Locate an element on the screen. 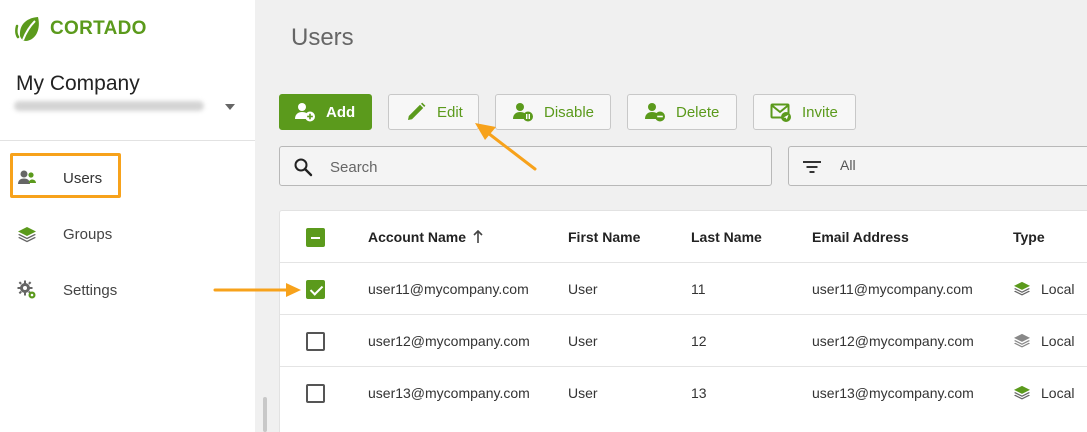 The height and width of the screenshot is (432, 1087). column-header-account-name: Account Name is located at coordinates (426, 237).